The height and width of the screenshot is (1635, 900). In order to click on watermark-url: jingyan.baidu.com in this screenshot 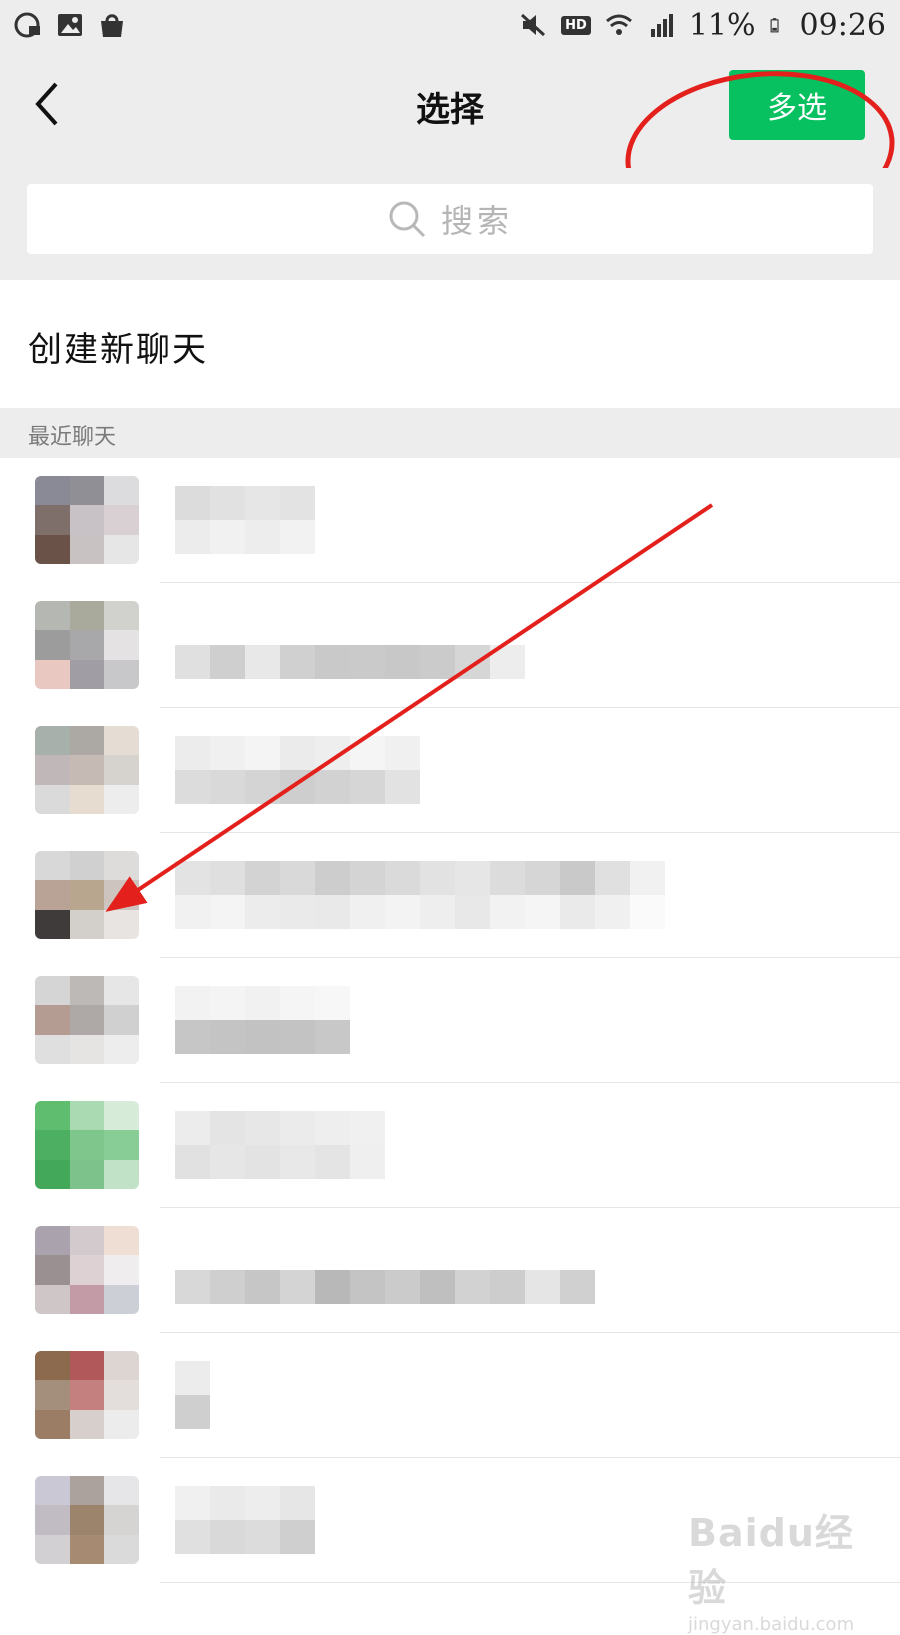, I will do `click(771, 1624)`.